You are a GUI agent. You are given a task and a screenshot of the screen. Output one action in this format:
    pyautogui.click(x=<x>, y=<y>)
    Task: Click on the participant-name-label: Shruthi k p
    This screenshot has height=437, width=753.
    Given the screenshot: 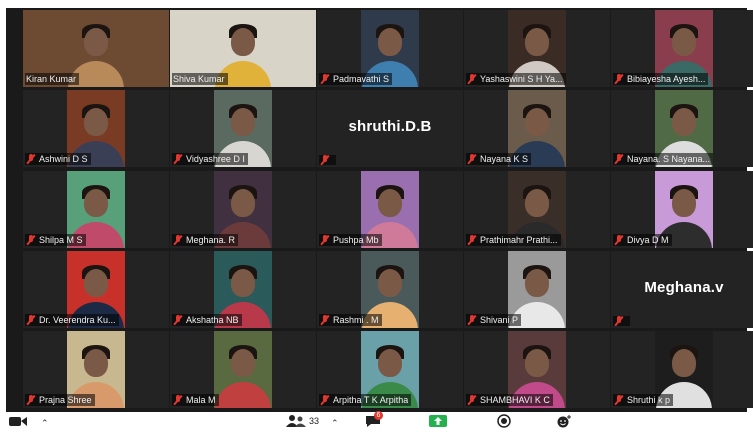 What is the action you would take?
    pyautogui.click(x=643, y=400)
    